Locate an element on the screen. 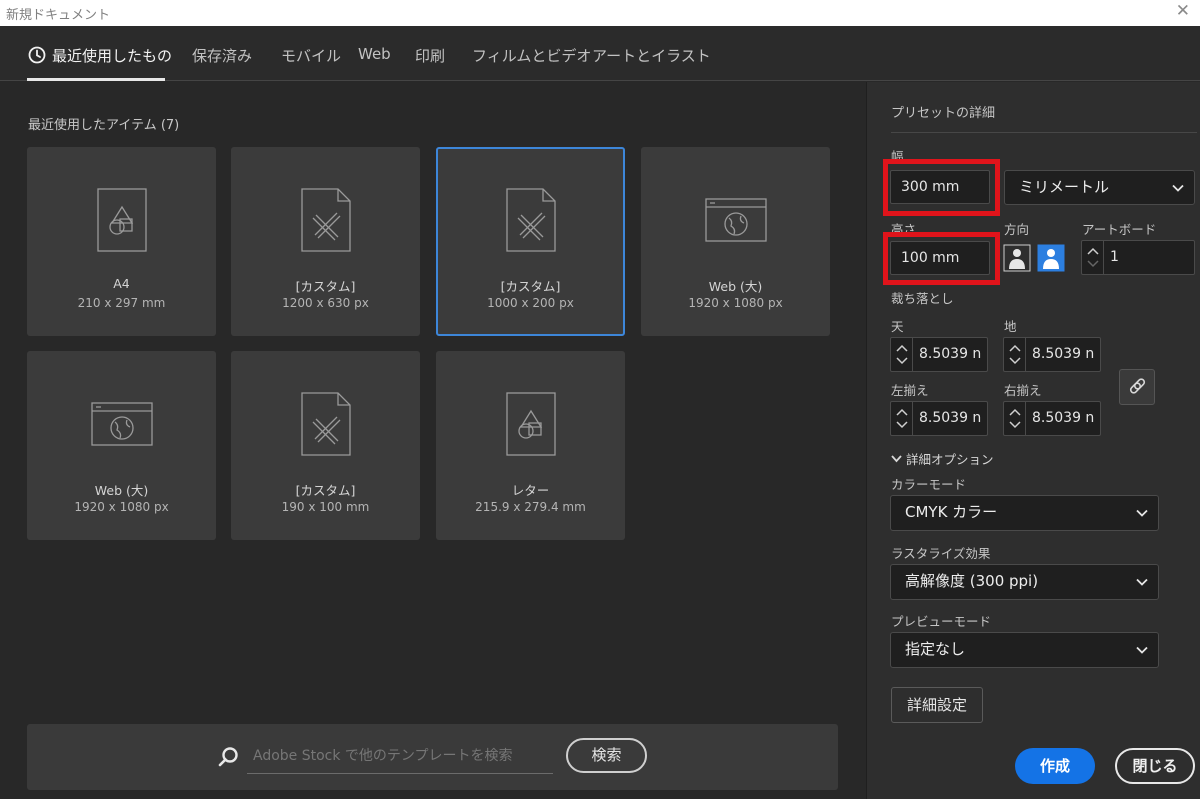  bleed-top-stepper: 8.5039 n is located at coordinates (939, 354).